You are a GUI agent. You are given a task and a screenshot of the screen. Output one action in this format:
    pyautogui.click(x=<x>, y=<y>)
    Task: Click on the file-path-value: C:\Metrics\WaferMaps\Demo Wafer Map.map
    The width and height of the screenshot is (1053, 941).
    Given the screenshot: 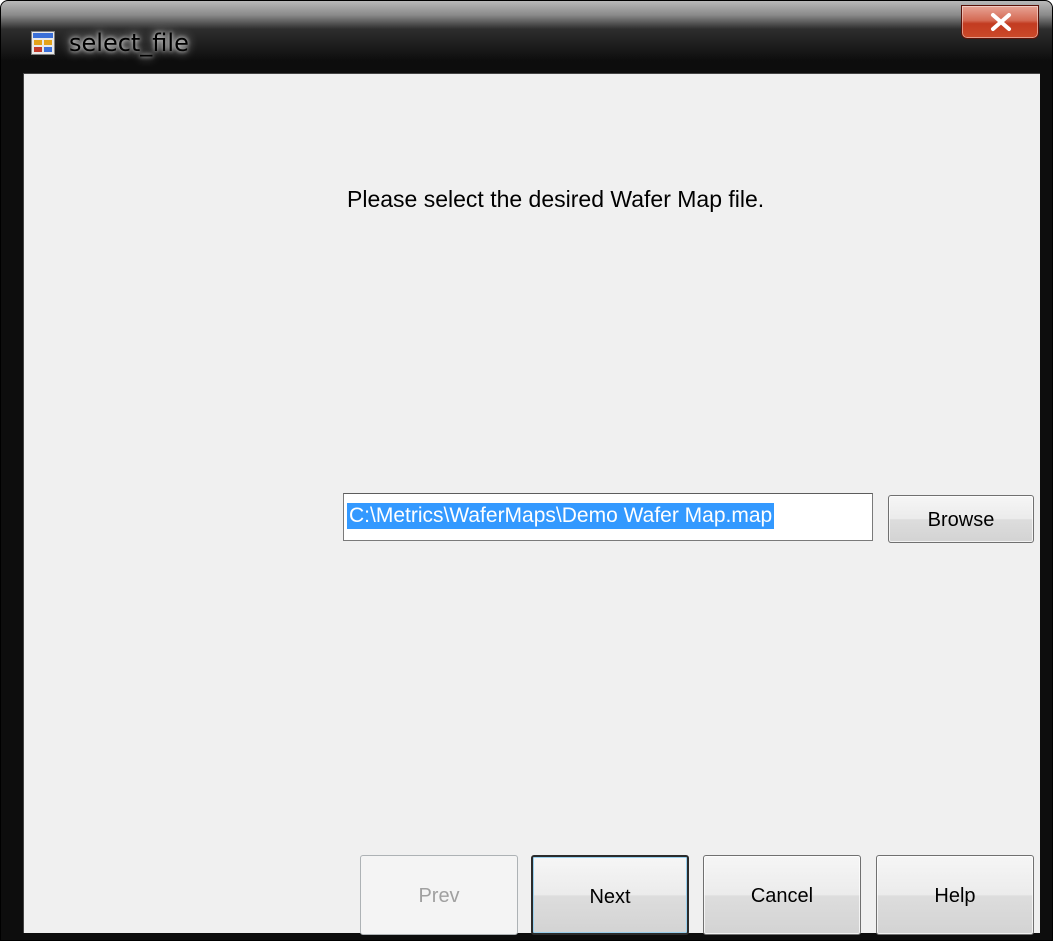 What is the action you would take?
    pyautogui.click(x=561, y=516)
    